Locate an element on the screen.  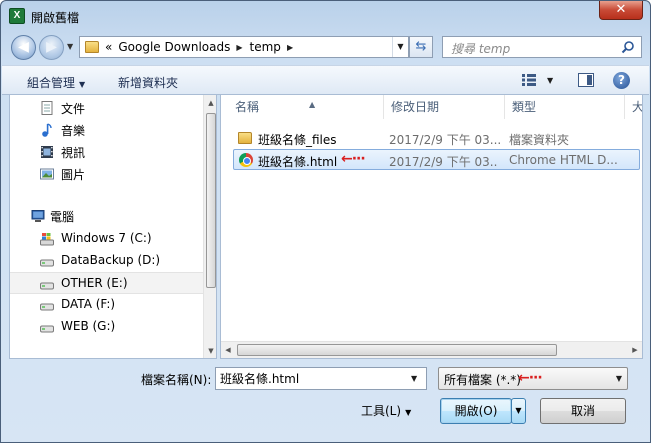
command-toolbar: 組合管理 ▼ 新增資料夾 ▼ ? is located at coordinates (325, 80).